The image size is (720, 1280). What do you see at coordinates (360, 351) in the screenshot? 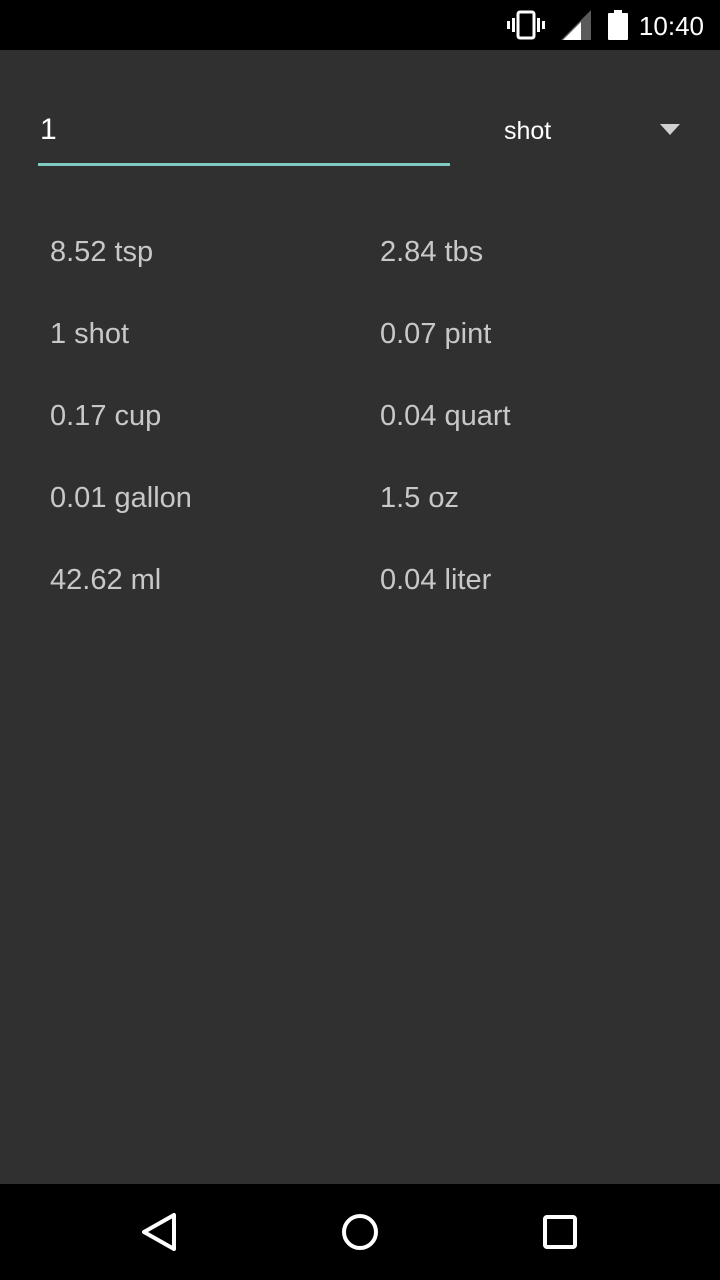
I see `result-row: 1 shot 0.07 pint` at bounding box center [360, 351].